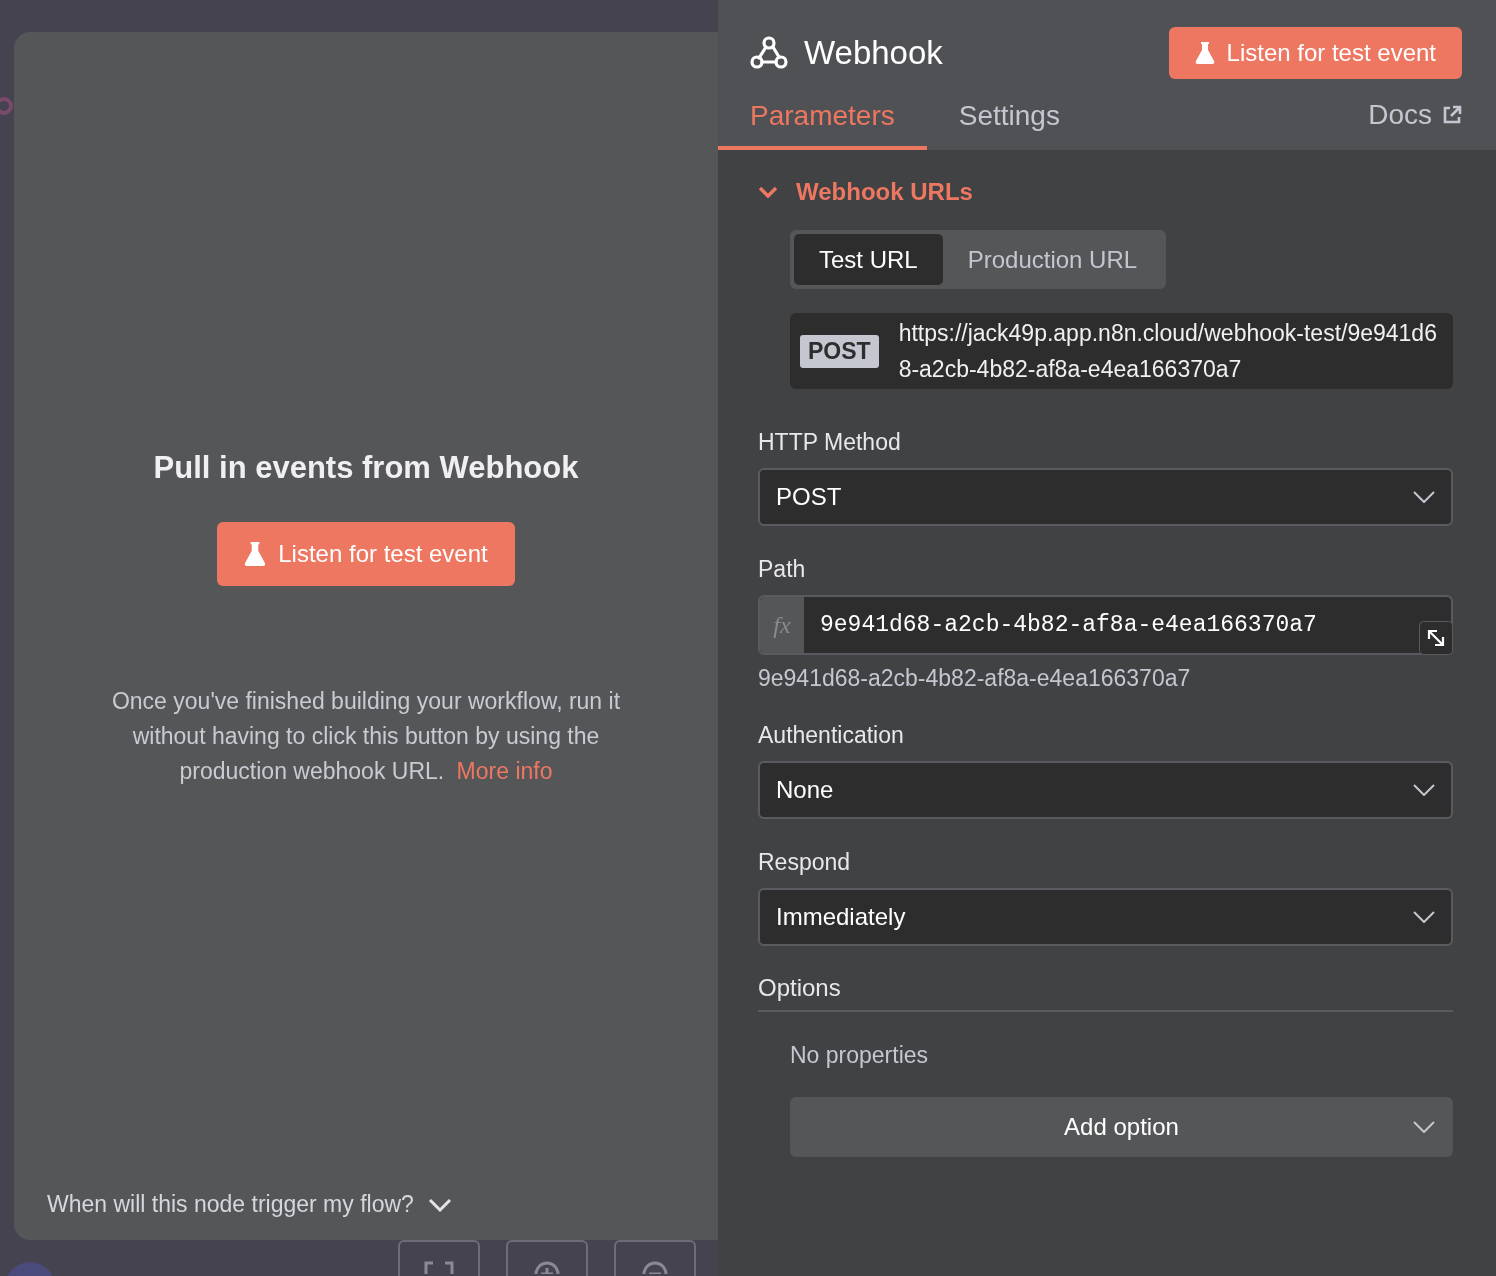 This screenshot has height=1276, width=1496. I want to click on path-preview: 9e941d68-a2cb-4b82-af8a-e4ea166370a7, so click(975, 678).